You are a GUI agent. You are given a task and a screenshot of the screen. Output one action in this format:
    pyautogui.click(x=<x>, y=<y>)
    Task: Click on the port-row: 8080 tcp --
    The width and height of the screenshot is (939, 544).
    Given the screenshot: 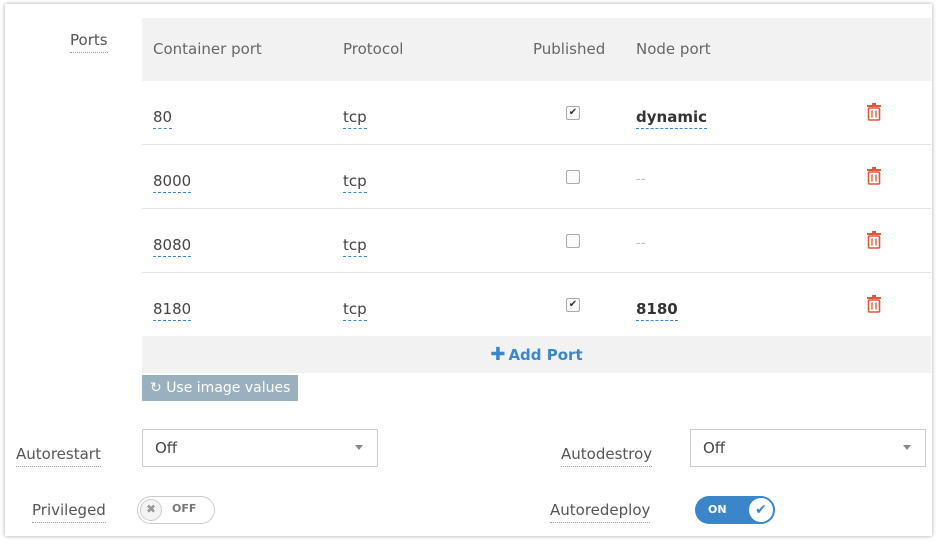 What is the action you would take?
    pyautogui.click(x=536, y=241)
    